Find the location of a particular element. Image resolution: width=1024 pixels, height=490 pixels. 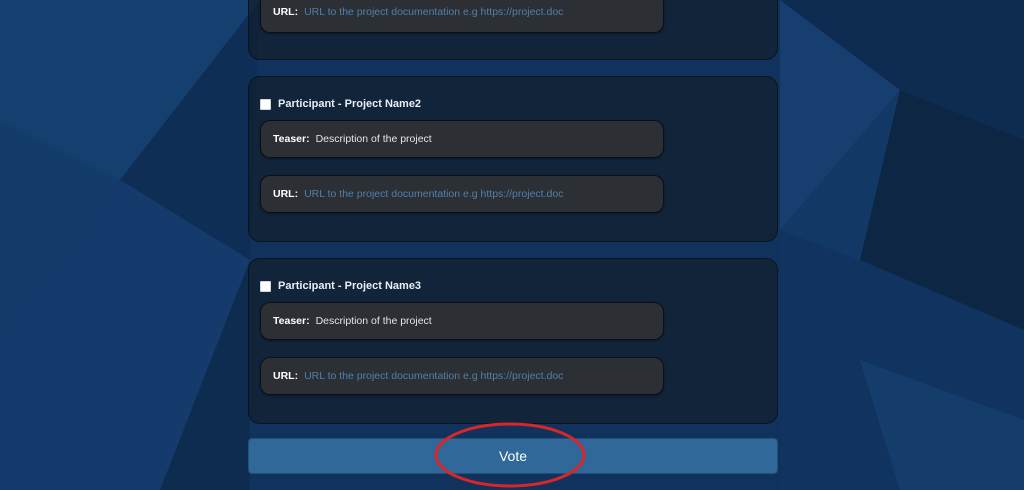

participant-option: Participant - Project Name3 is located at coordinates (340, 286).